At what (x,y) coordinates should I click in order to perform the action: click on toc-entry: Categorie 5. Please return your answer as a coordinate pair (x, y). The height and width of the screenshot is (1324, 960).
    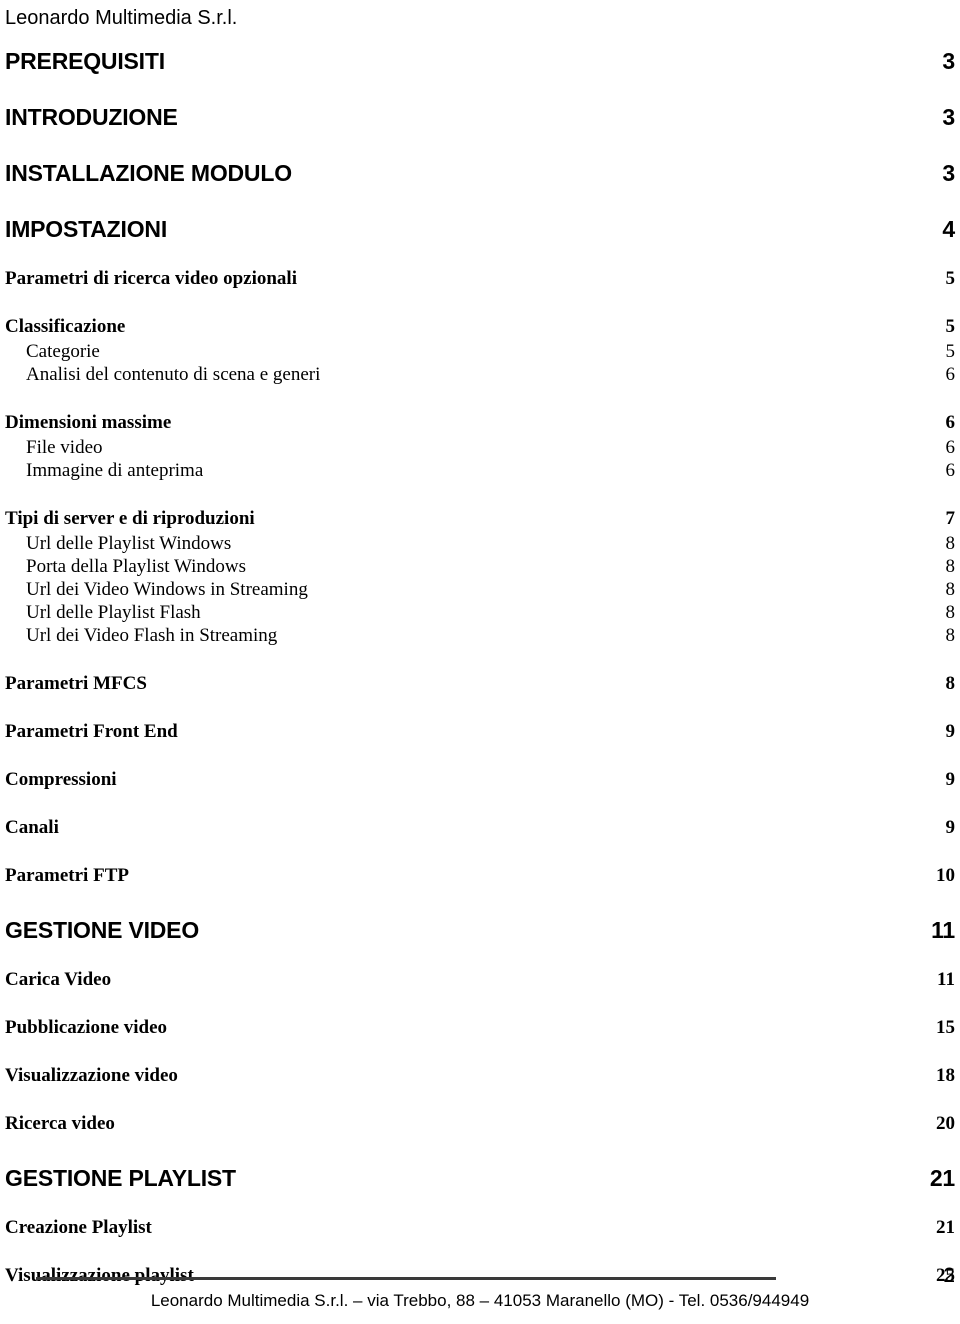
    Looking at the image, I should click on (480, 351).